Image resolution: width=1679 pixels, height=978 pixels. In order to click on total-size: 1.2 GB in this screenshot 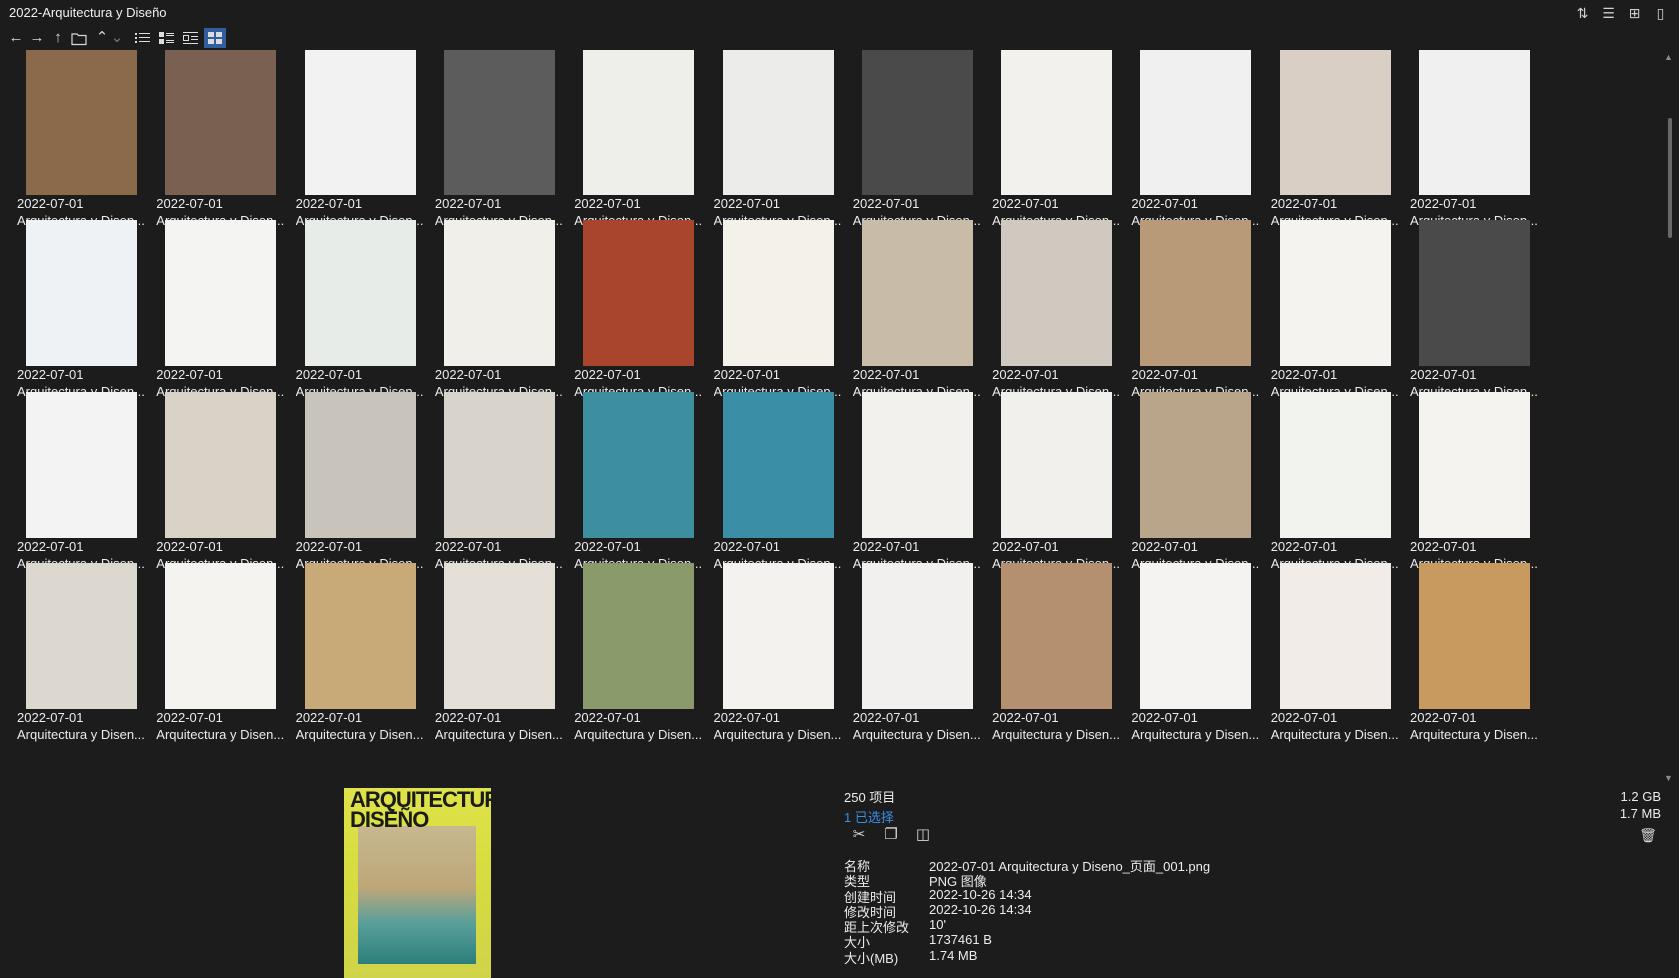, I will do `click(1640, 796)`.